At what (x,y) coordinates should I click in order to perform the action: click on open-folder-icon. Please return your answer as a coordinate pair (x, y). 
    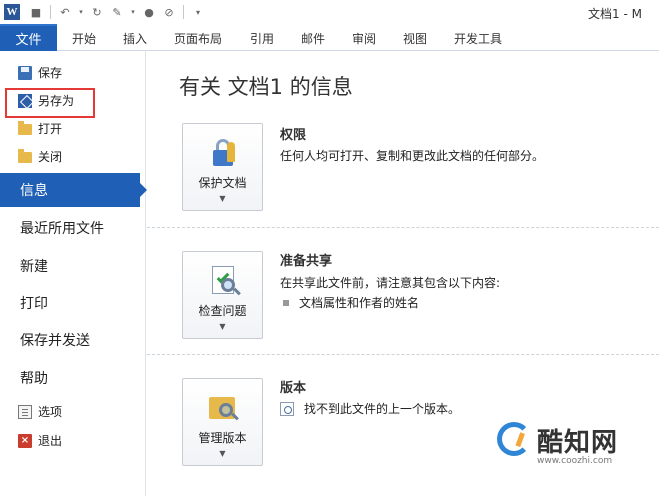
    Looking at the image, I should click on (25, 128).